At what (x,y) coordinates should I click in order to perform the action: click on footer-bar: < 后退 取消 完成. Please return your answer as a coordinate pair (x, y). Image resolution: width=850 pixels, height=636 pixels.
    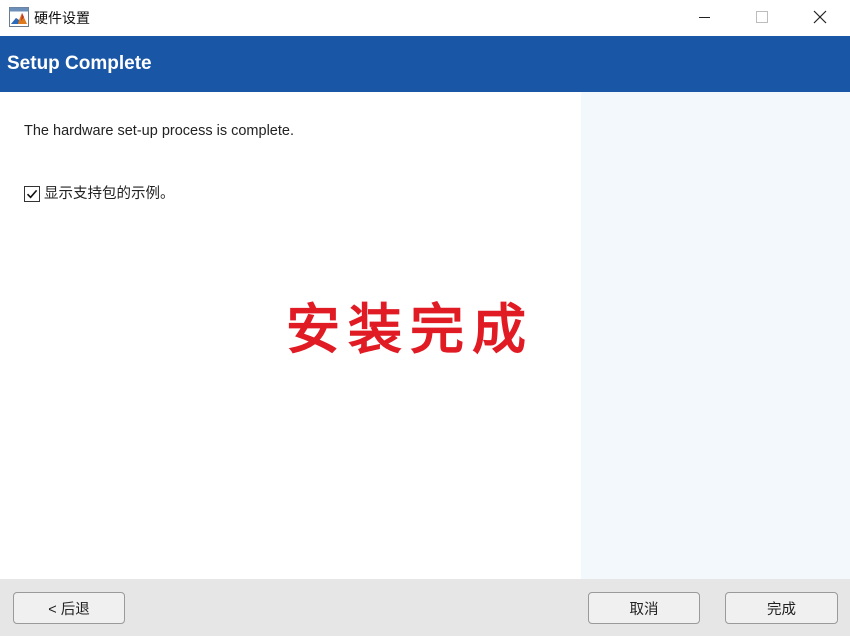
    Looking at the image, I should click on (425, 607).